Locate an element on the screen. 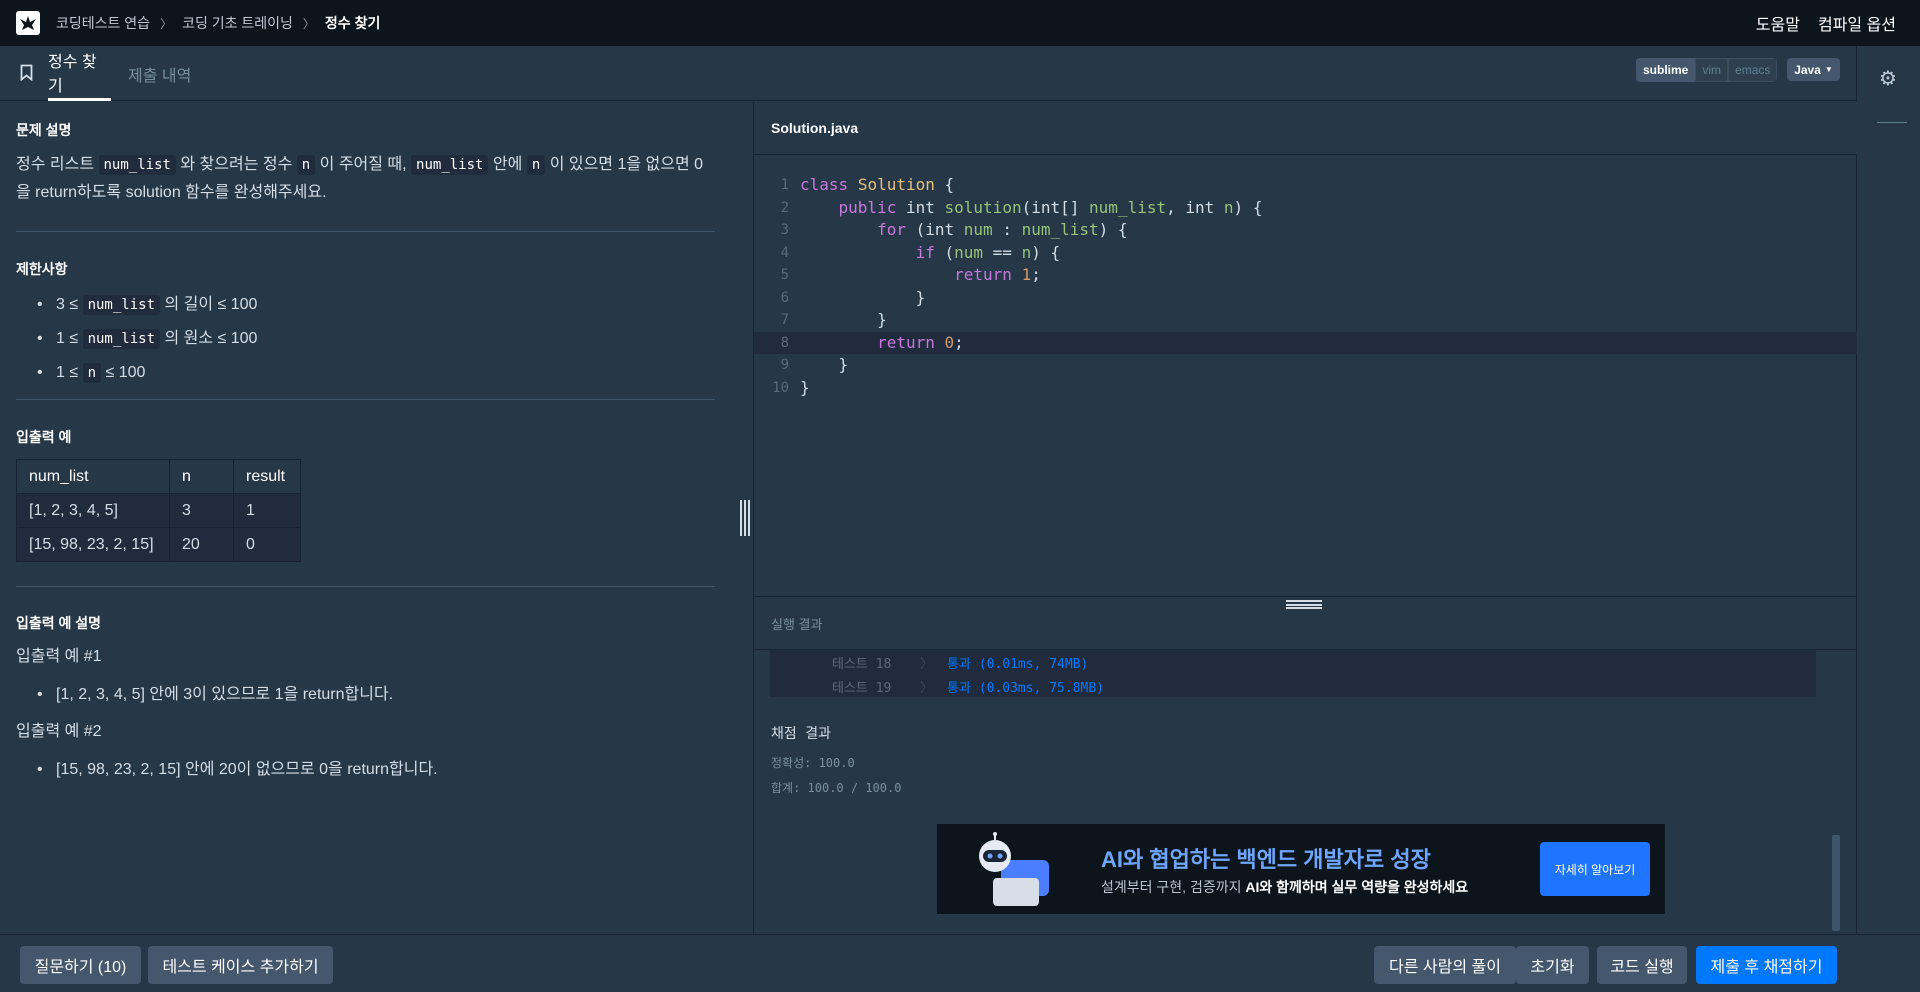 The image size is (1920, 992). list-item: 1 ≤ num_list 의 원소 ≤ 100 is located at coordinates (365, 339).